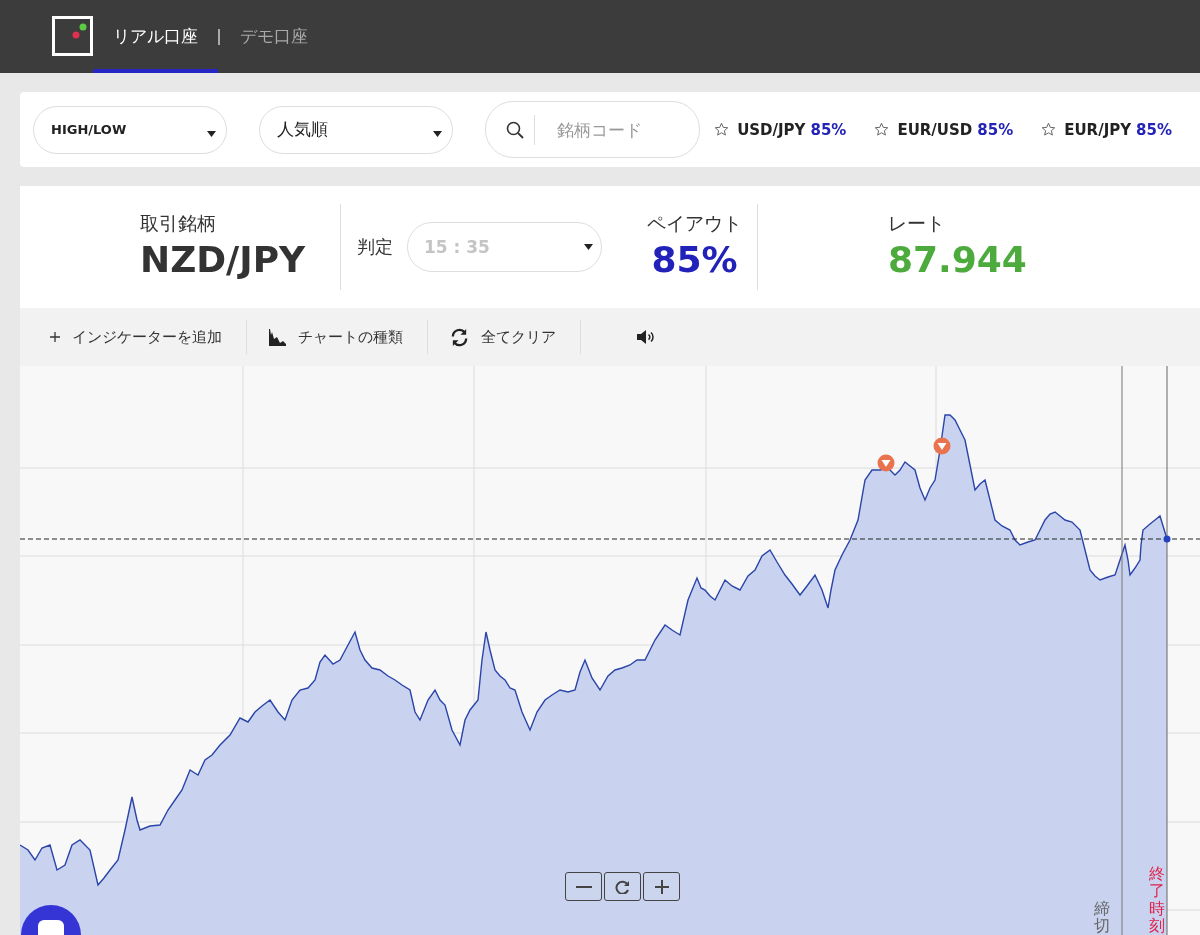 The height and width of the screenshot is (935, 1200). Describe the element at coordinates (274, 36) in the screenshot. I see `account-tab: デモ口座` at that location.